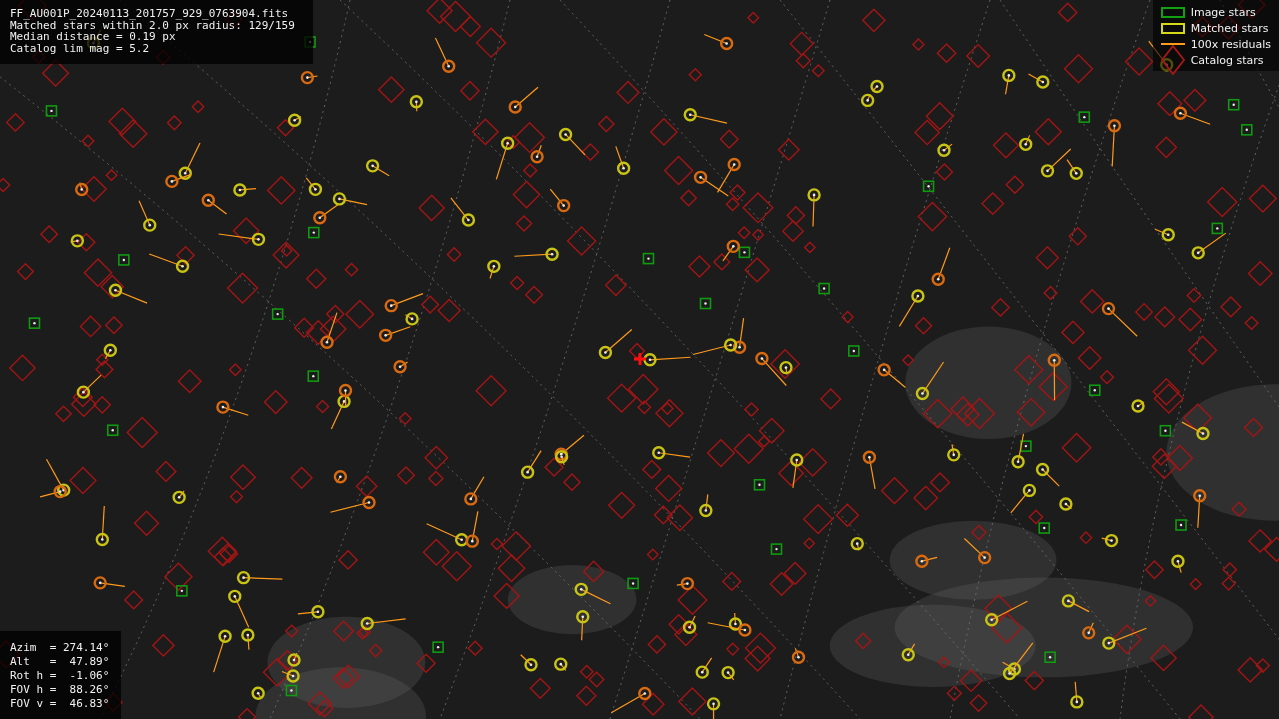 The image size is (1279, 719). What do you see at coordinates (1229, 28) in the screenshot?
I see `legend-label: Matched stars` at bounding box center [1229, 28].